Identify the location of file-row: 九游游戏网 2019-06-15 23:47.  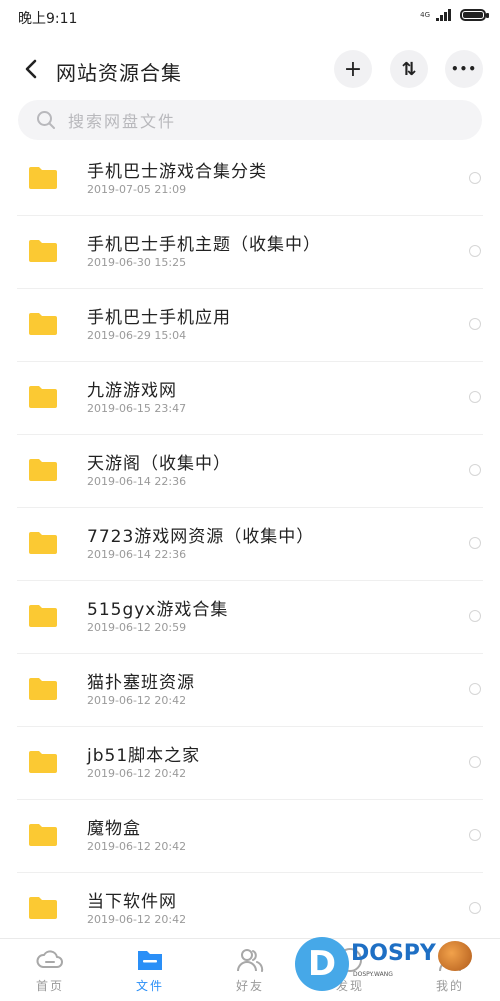
(250, 398).